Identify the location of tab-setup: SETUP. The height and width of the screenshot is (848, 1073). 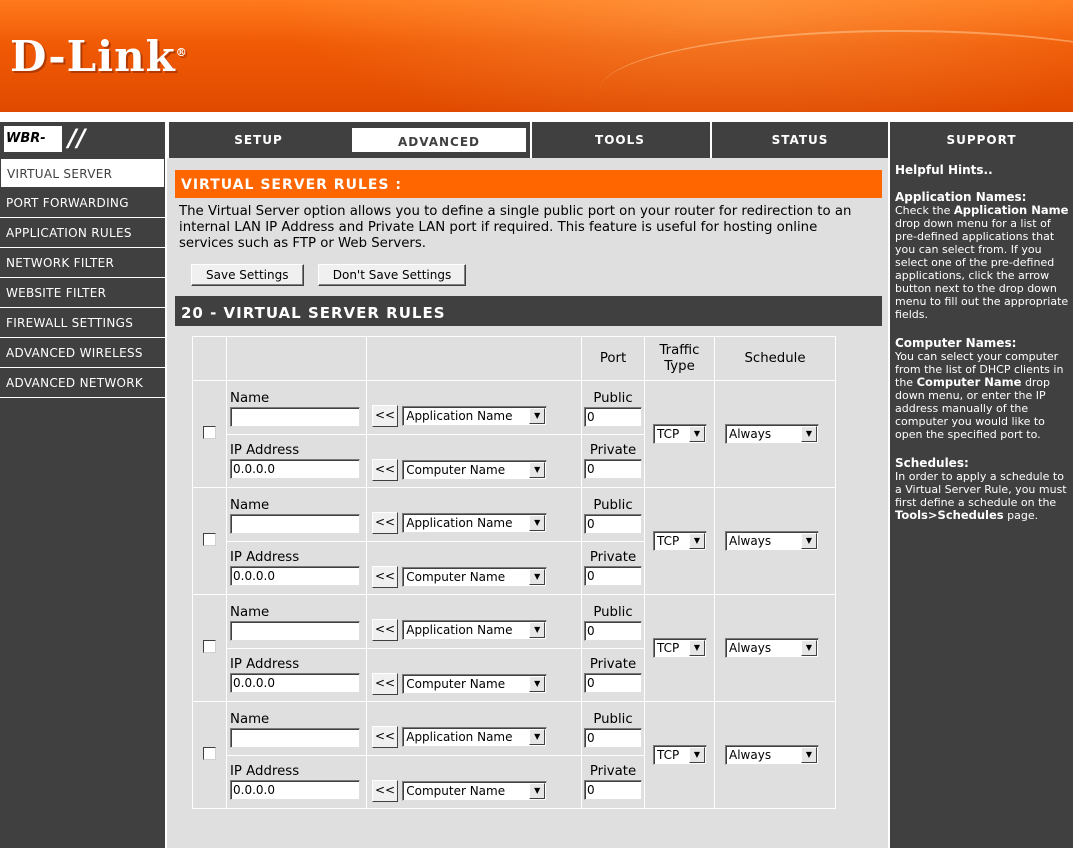
(257, 140).